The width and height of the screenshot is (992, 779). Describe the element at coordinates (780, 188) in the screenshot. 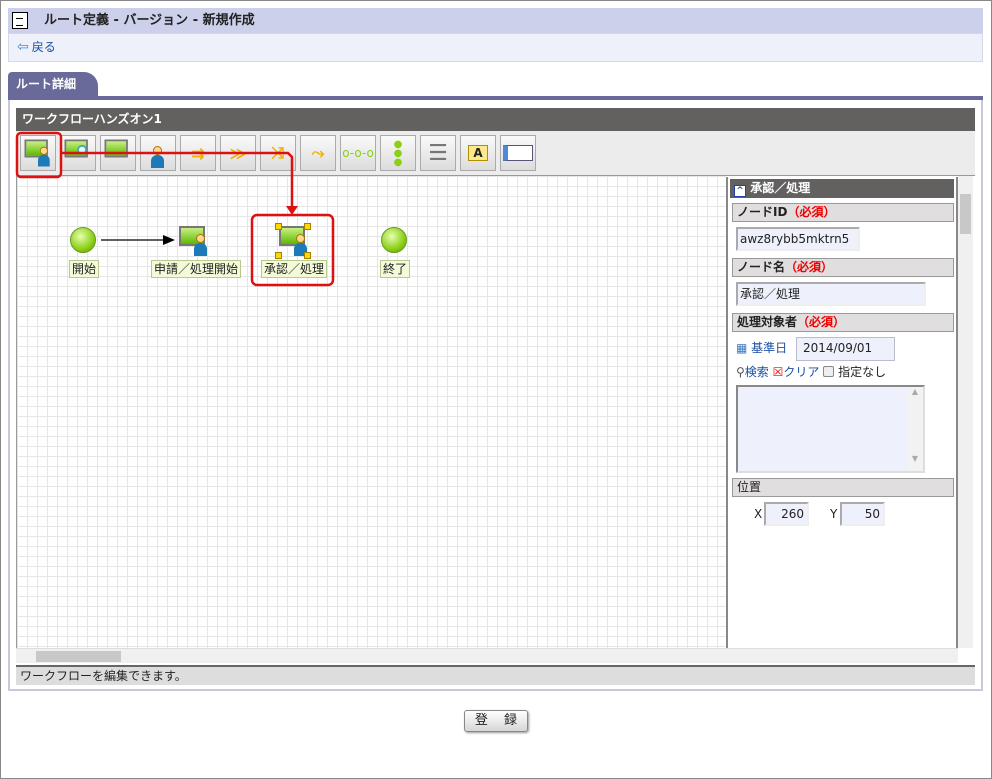

I see `properties-title-text: 承認／処理` at that location.